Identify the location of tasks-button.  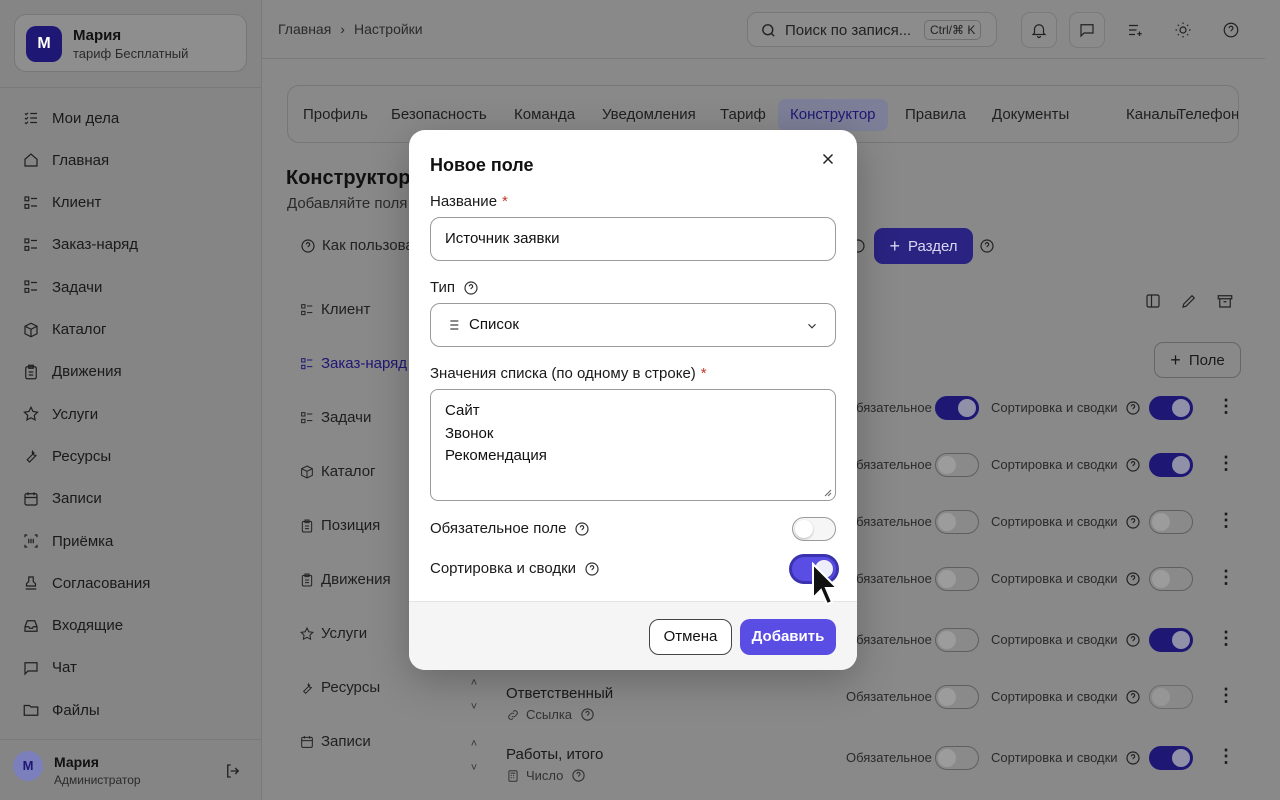
(1135, 30).